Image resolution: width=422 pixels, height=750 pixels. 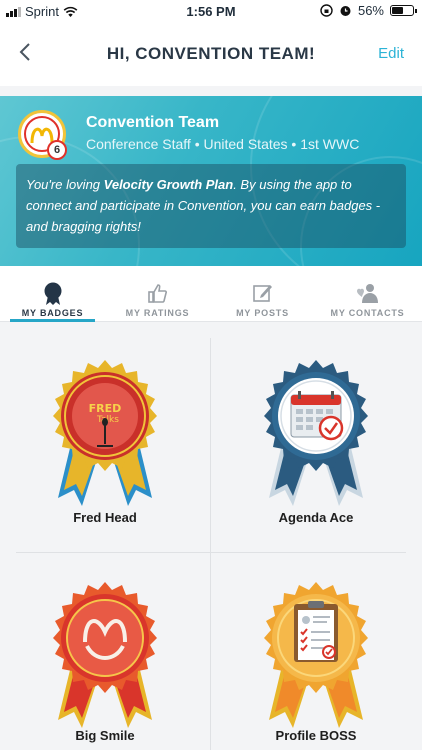 What do you see at coordinates (57, 150) in the screenshot?
I see `level-badge: 6` at bounding box center [57, 150].